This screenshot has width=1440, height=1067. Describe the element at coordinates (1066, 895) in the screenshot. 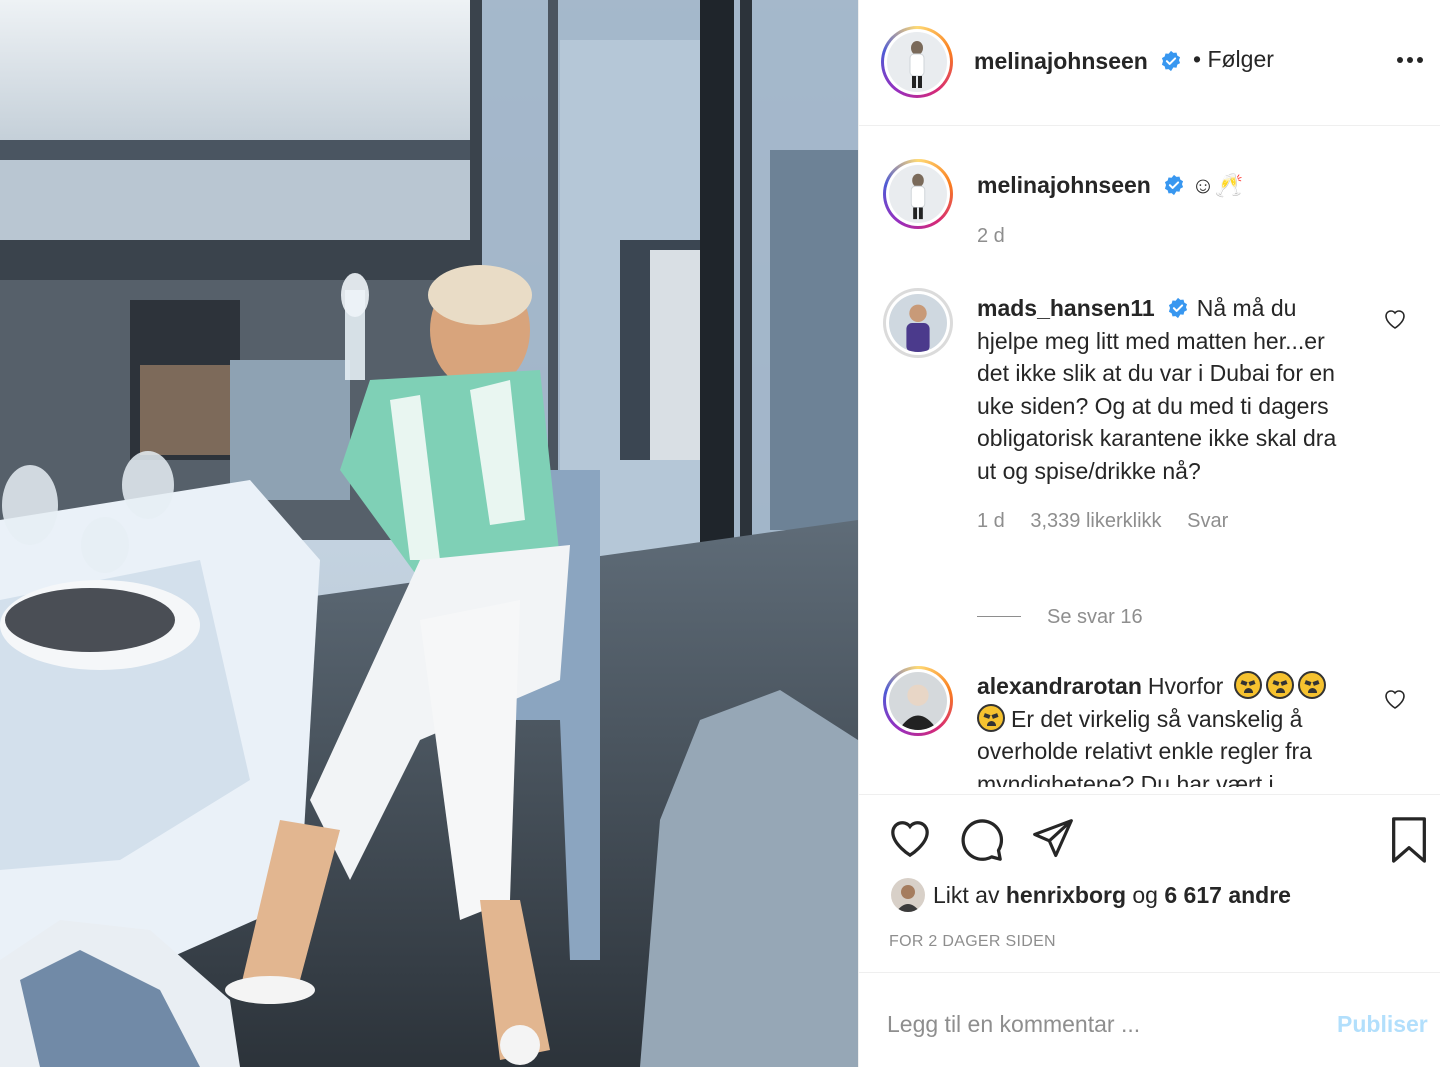

I see `liked-by-user: henrixborg` at that location.